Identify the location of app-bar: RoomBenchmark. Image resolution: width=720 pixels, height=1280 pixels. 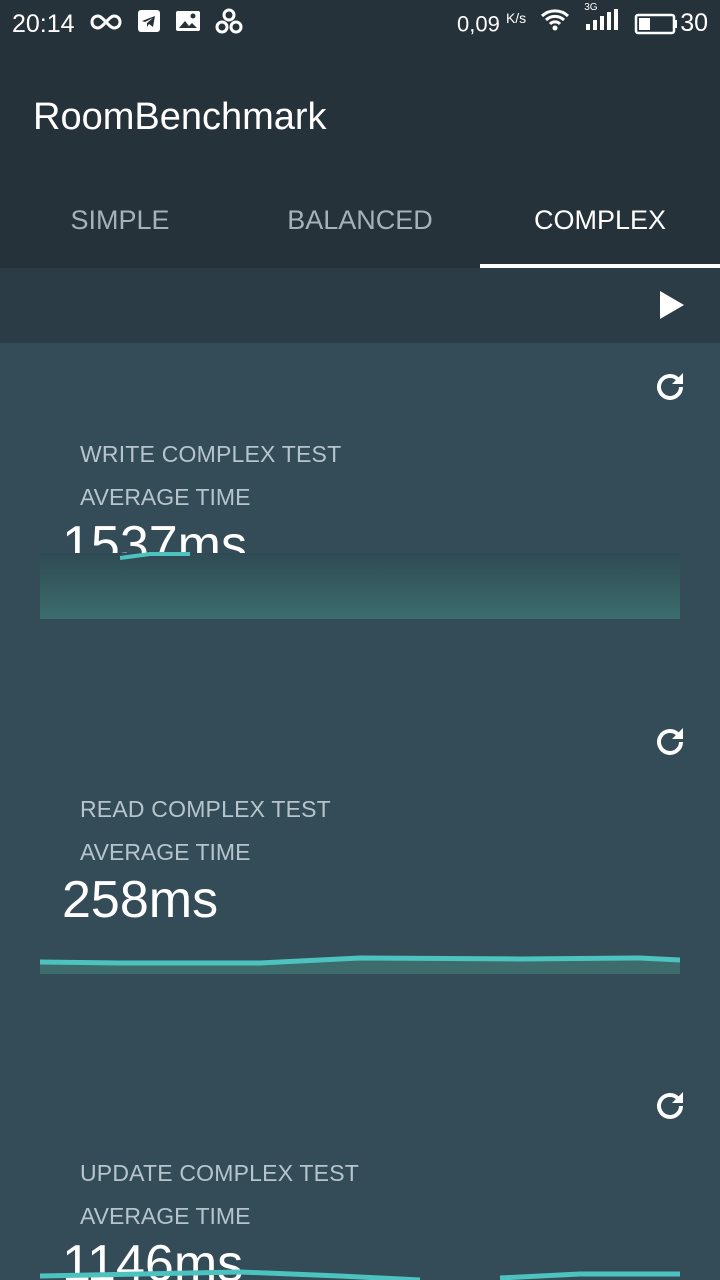
(360, 108).